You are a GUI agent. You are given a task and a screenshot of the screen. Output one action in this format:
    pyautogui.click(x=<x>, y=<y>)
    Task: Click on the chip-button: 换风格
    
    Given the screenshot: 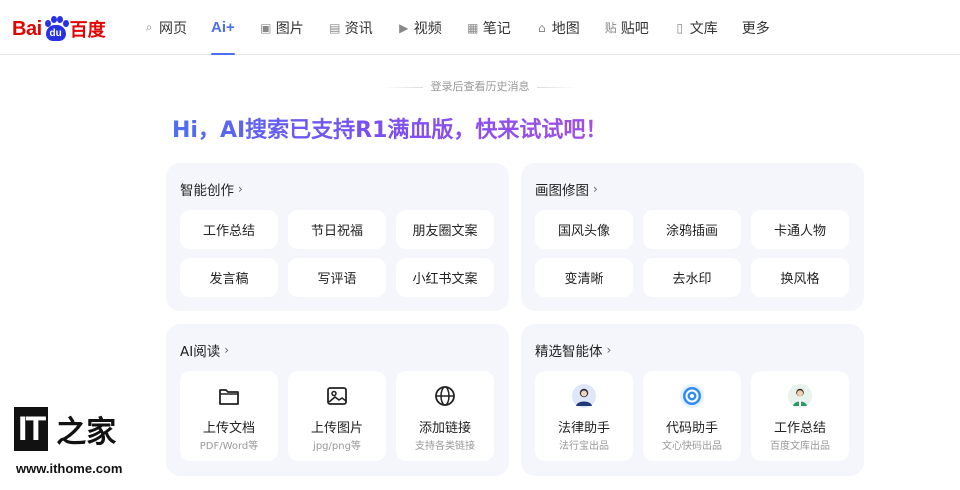 What is the action you would take?
    pyautogui.click(x=800, y=277)
    